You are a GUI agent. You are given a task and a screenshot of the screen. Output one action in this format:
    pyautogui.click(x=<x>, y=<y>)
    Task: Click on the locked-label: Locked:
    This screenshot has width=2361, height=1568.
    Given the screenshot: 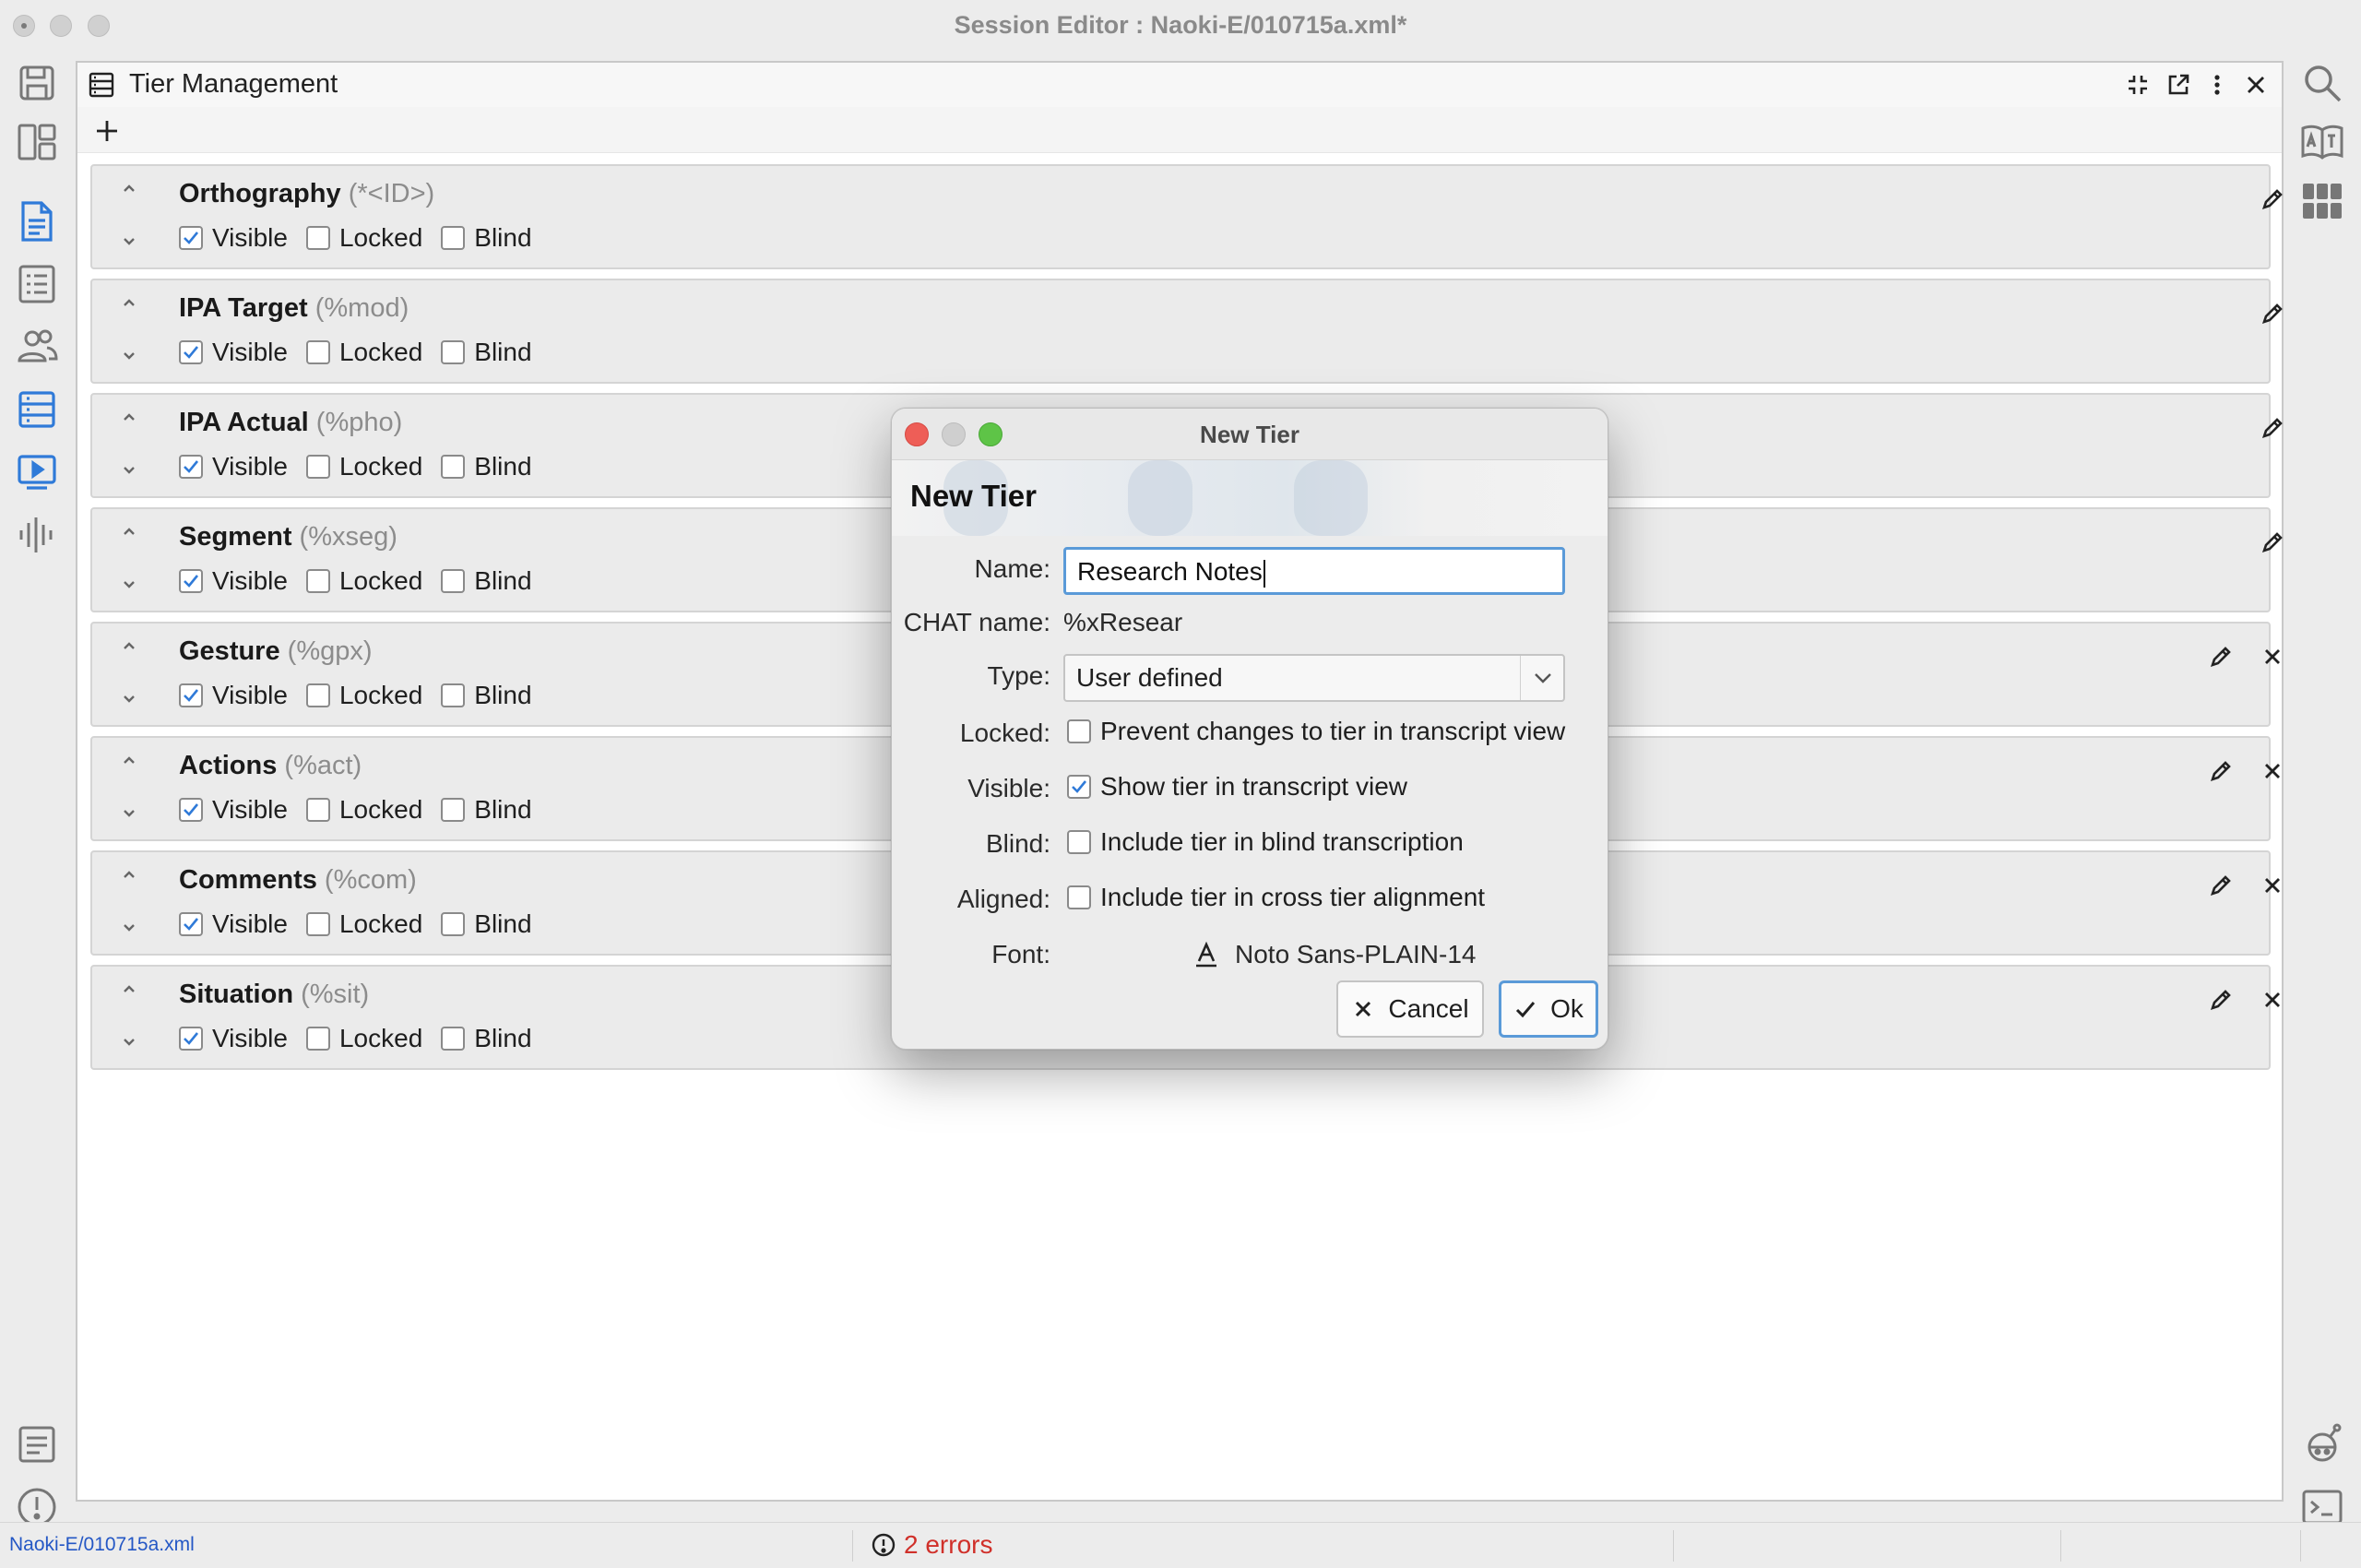 What is the action you would take?
    pyautogui.click(x=1004, y=733)
    